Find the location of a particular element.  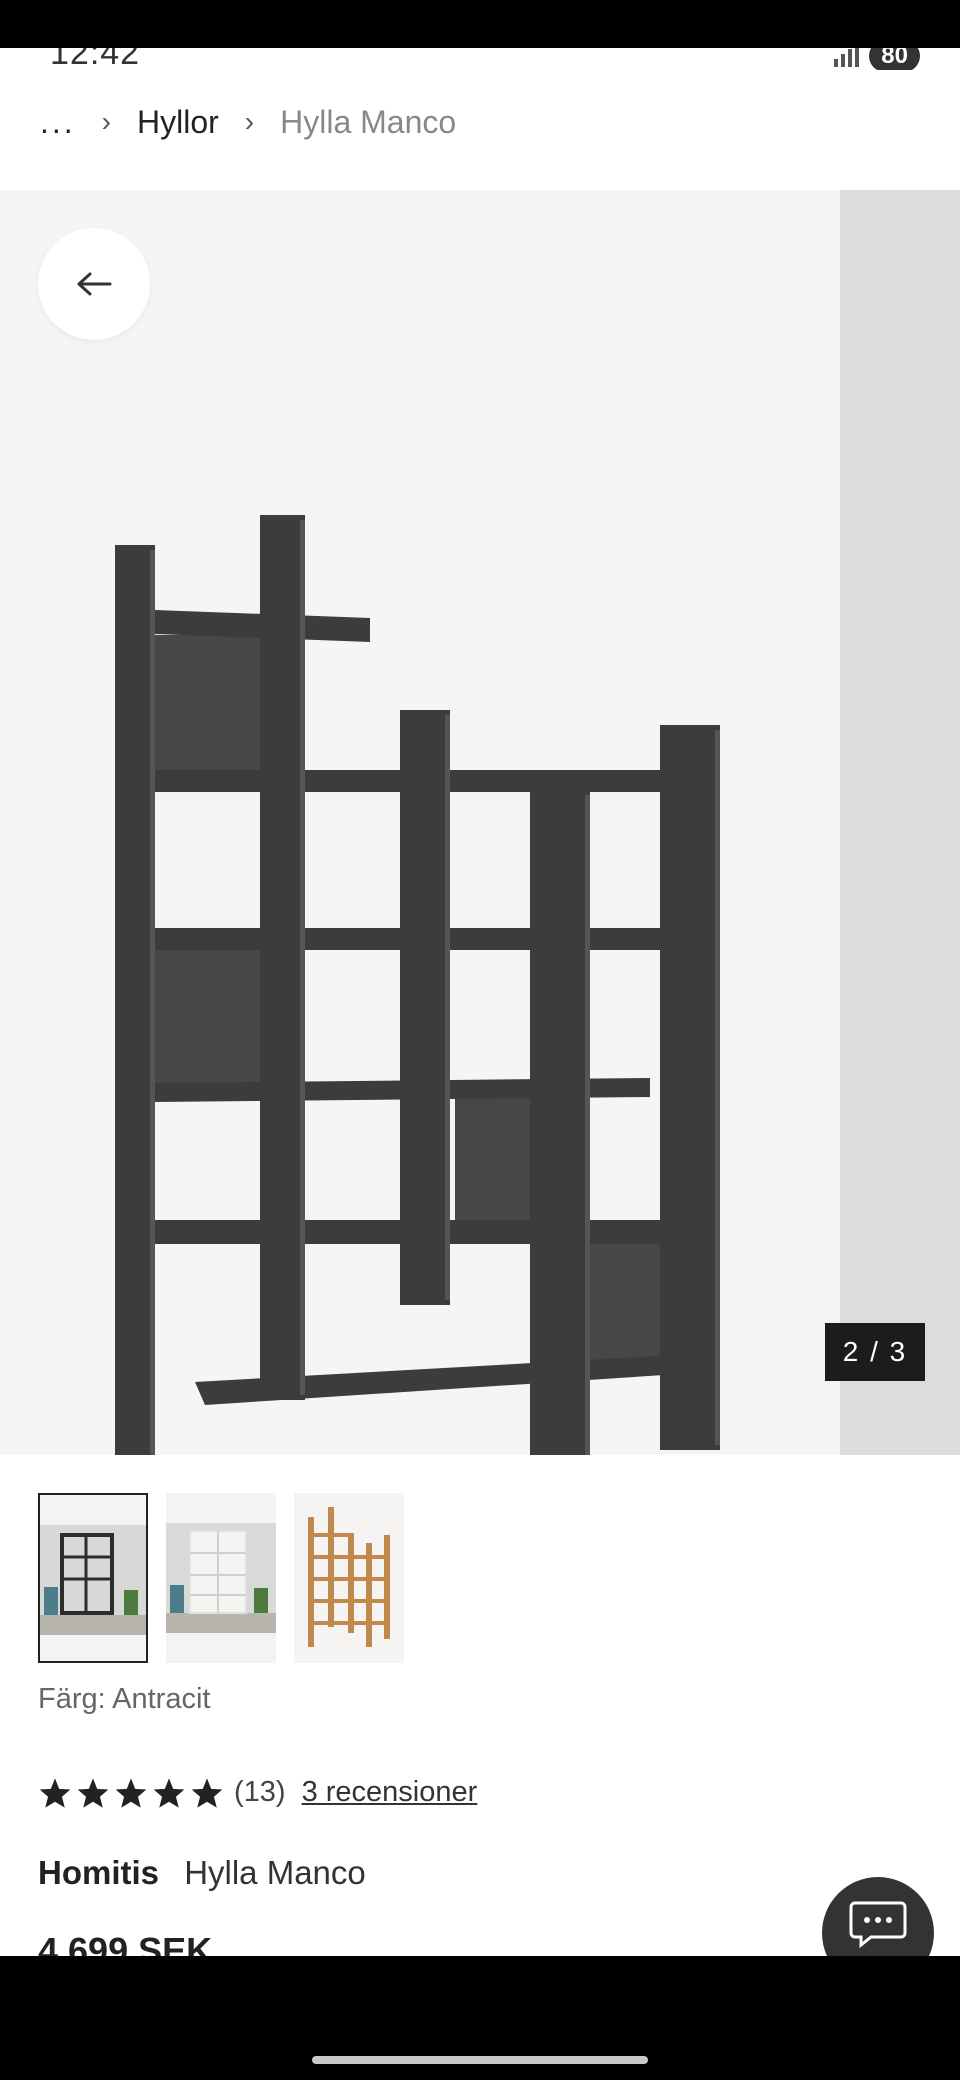

arrow-left-icon is located at coordinates (94, 284).